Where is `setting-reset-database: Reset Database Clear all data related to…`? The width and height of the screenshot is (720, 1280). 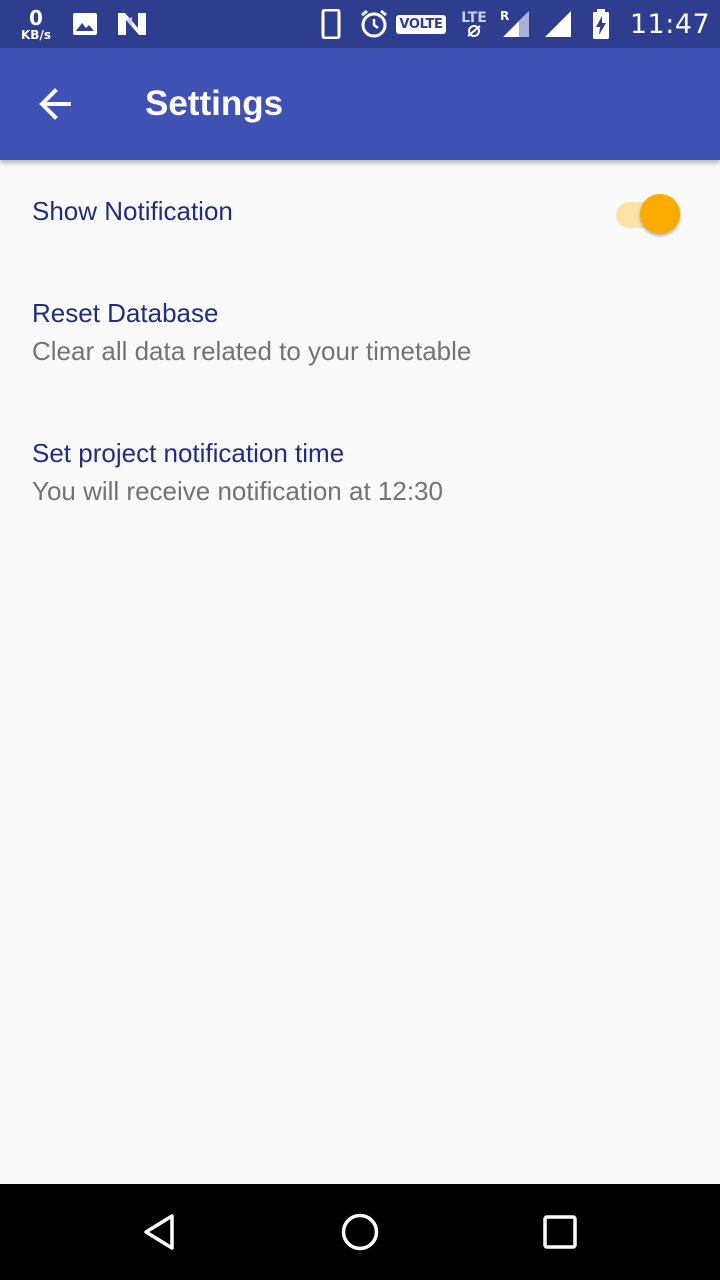
setting-reset-database: Reset Database Clear all data related to… is located at coordinates (360, 334).